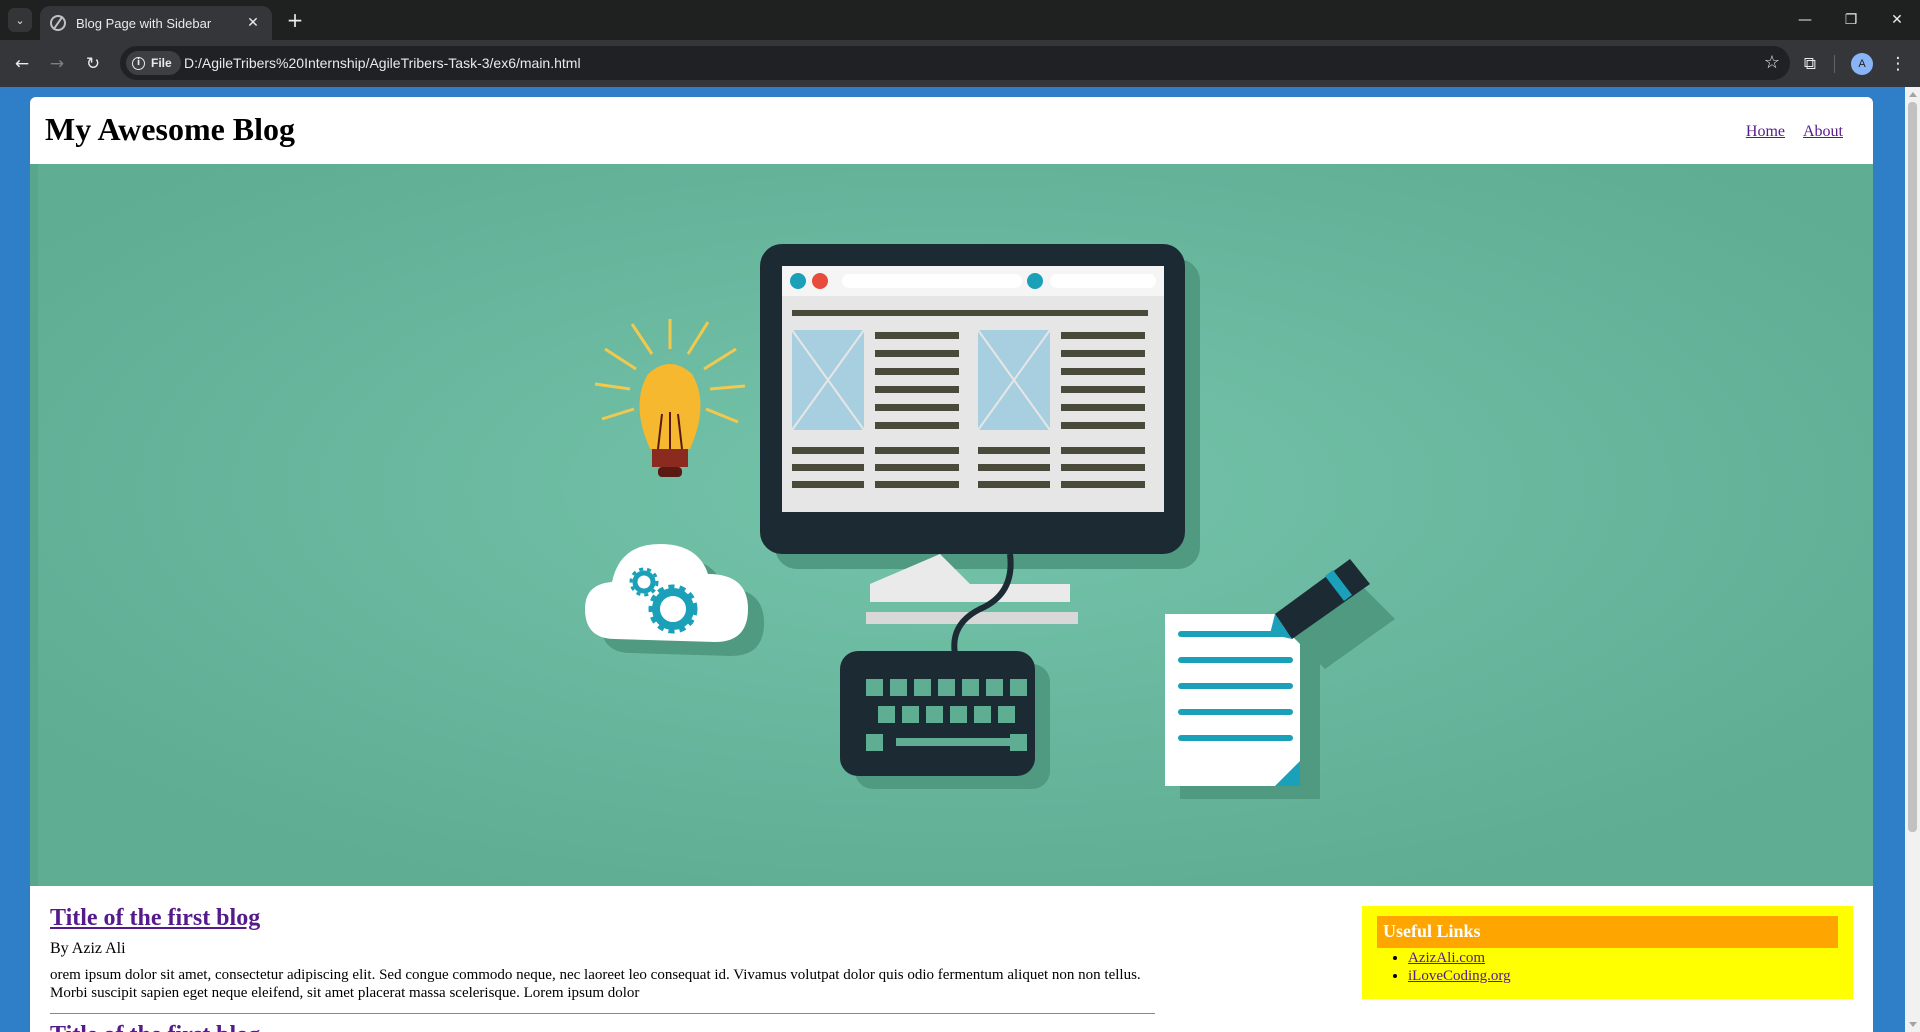 The height and width of the screenshot is (1032, 1920). What do you see at coordinates (295, 21) in the screenshot?
I see `new-tab-button: +` at bounding box center [295, 21].